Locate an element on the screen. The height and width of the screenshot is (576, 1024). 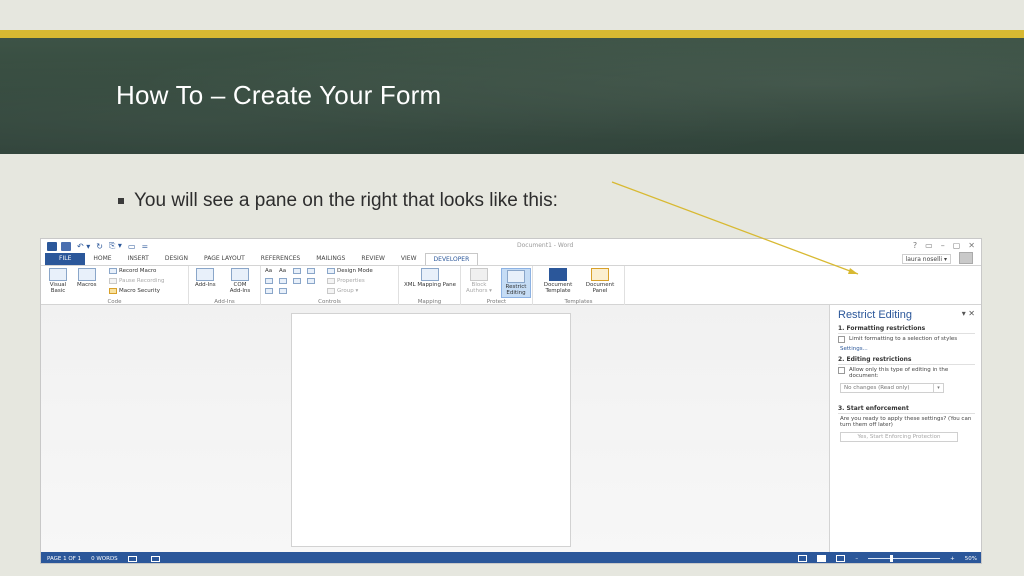
pane-close-icon: ▾ ✕ is located at coordinates (968, 313).